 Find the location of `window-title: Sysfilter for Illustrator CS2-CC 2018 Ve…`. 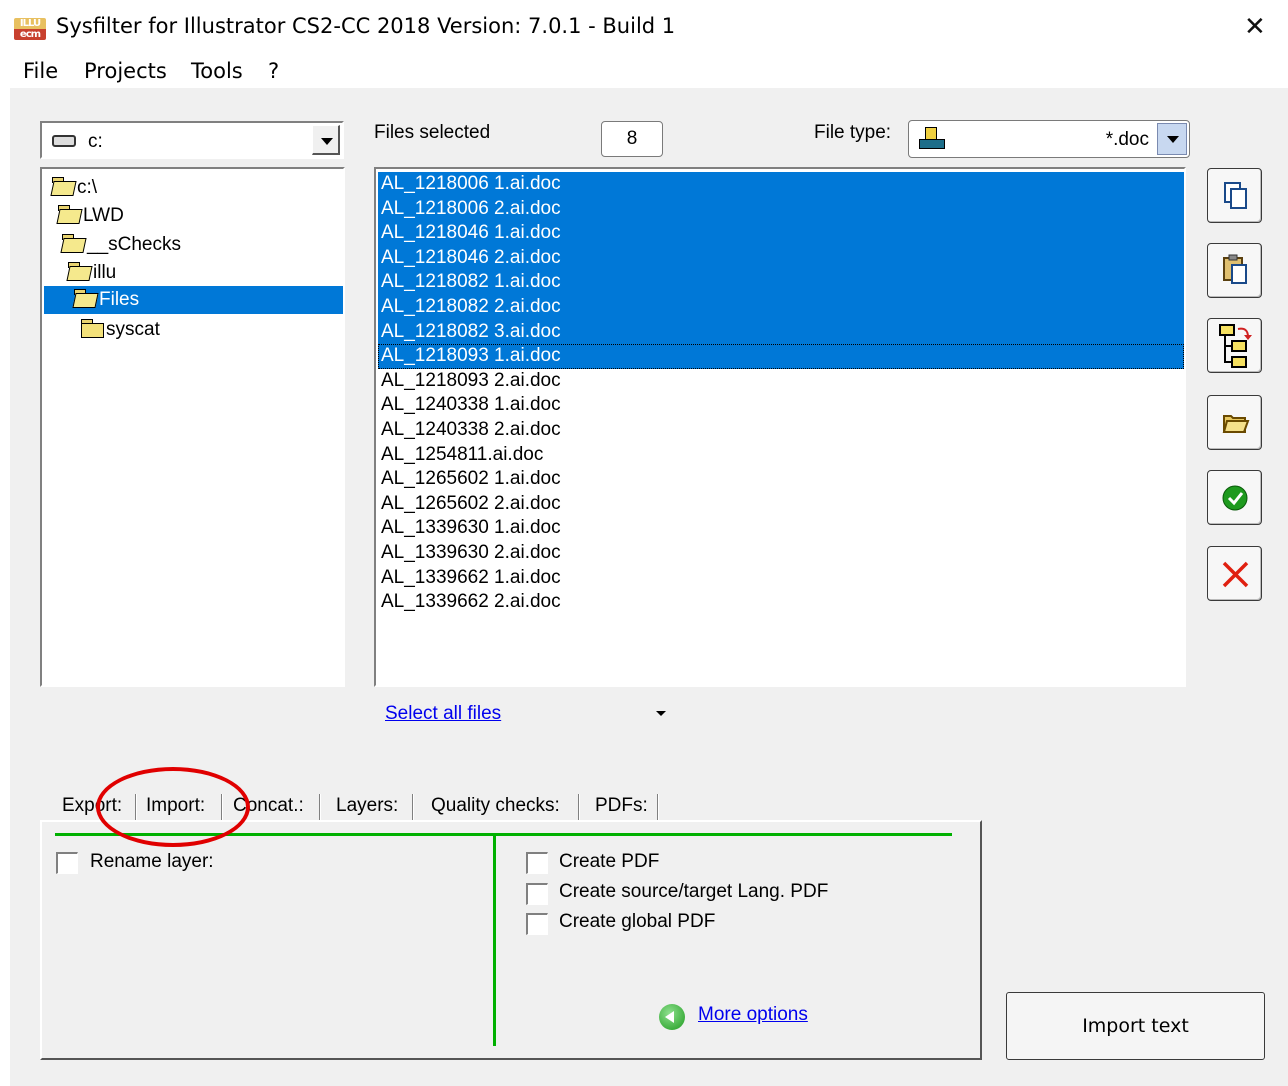

window-title: Sysfilter for Illustrator CS2-CC 2018 Ve… is located at coordinates (366, 26).